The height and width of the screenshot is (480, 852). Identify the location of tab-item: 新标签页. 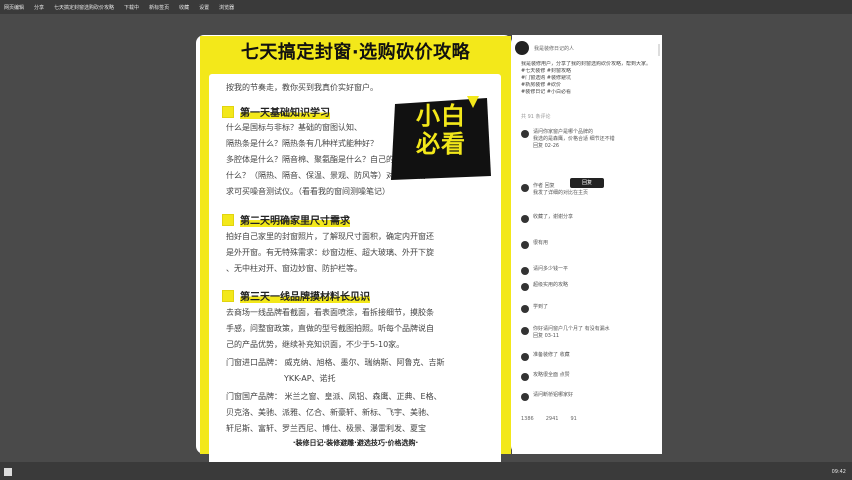
(159, 7).